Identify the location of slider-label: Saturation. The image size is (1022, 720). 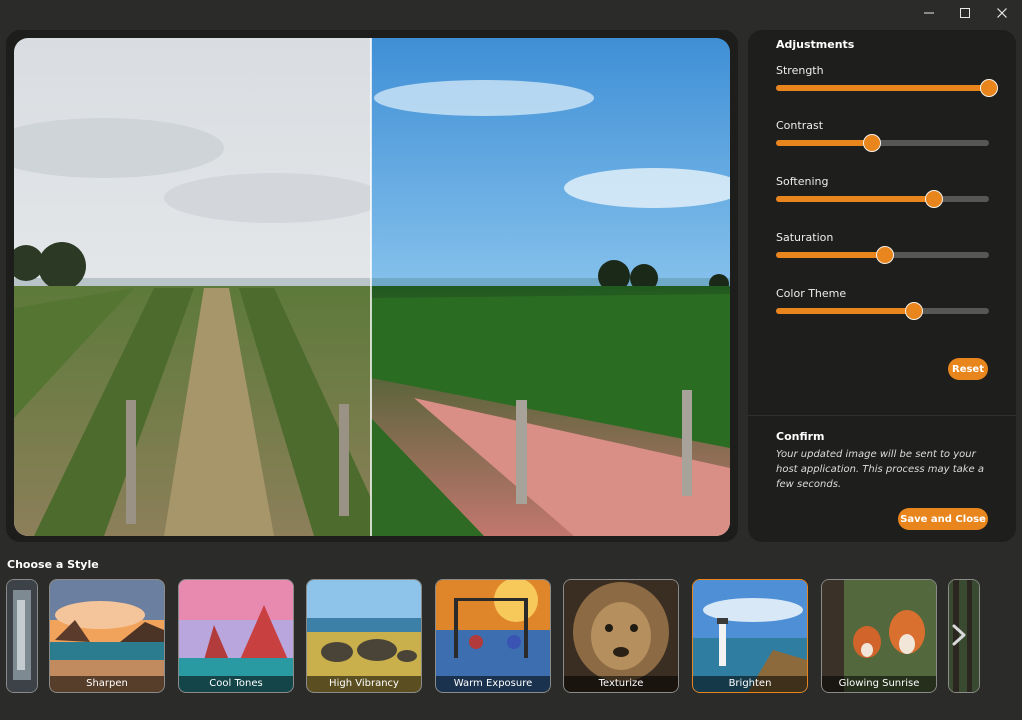
(805, 237).